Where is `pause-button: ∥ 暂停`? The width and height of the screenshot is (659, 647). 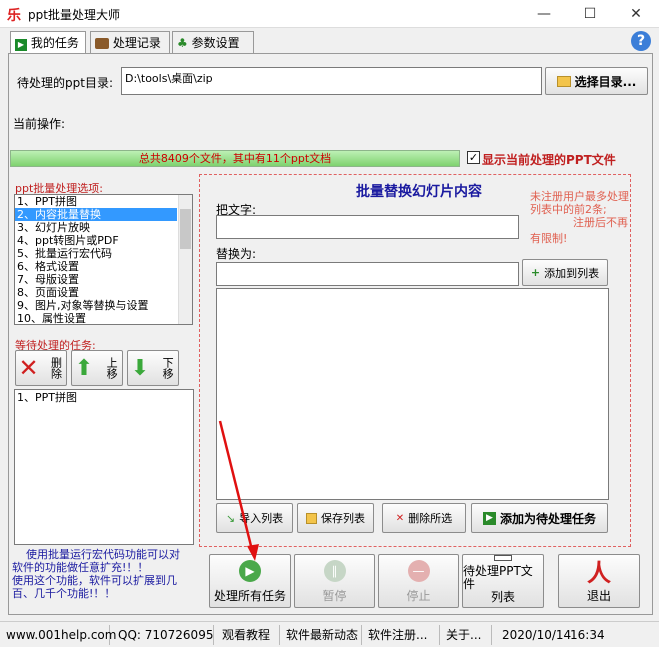
pause-button: ∥ 暂停 is located at coordinates (334, 581).